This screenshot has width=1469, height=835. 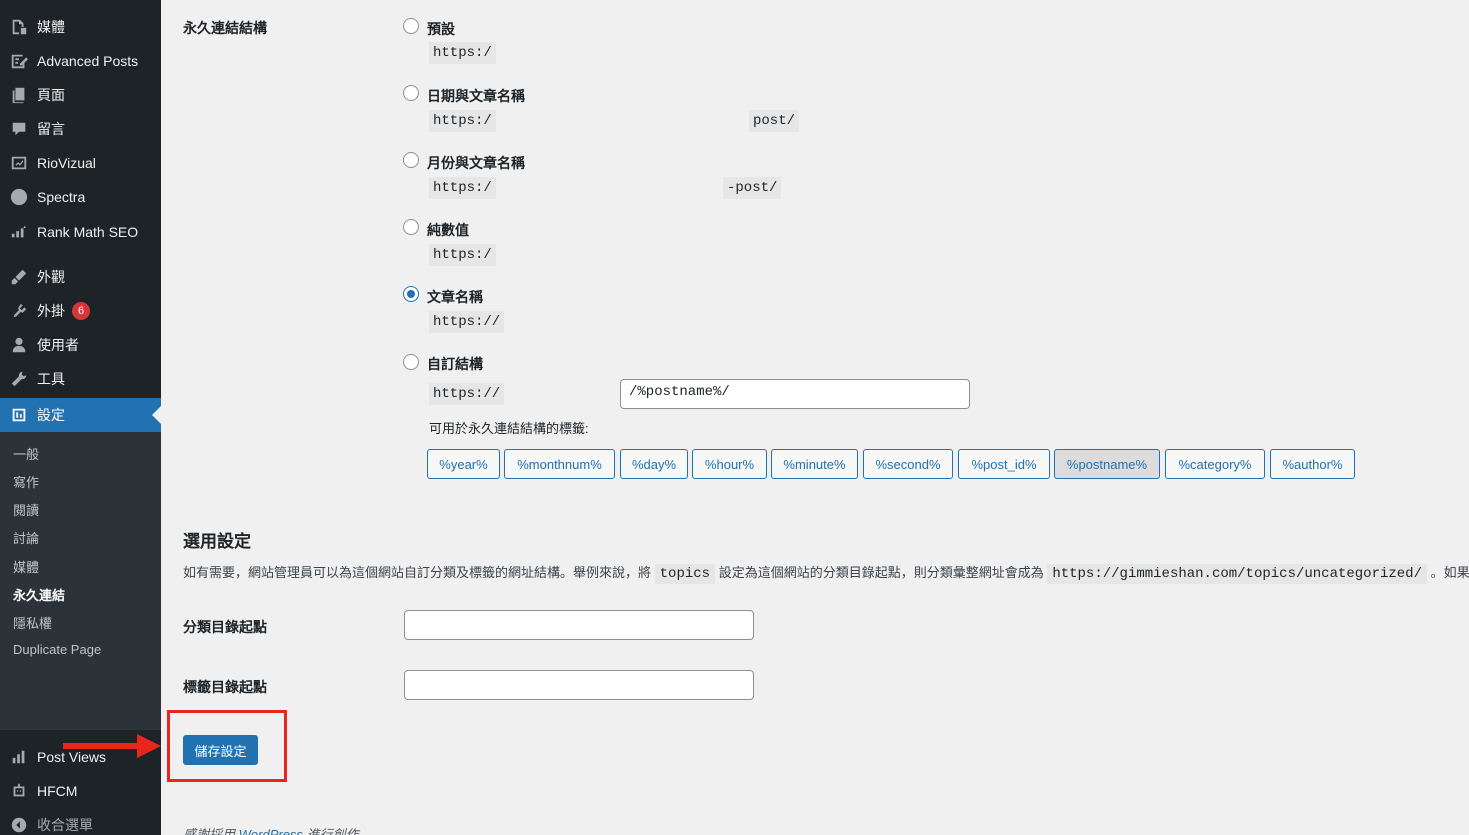 What do you see at coordinates (57, 649) in the screenshot?
I see `submenu-duplicate-page: Duplicate Page` at bounding box center [57, 649].